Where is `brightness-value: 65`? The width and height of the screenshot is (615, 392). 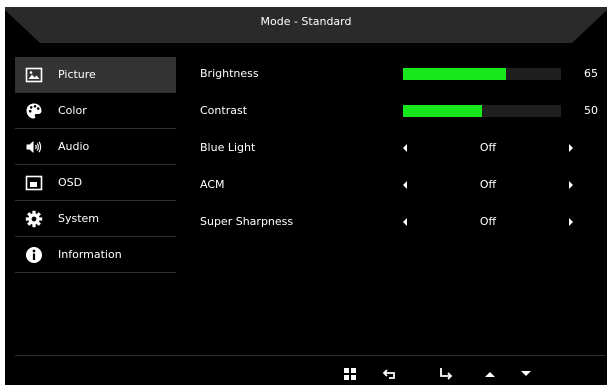
brightness-value: 65 is located at coordinates (591, 73).